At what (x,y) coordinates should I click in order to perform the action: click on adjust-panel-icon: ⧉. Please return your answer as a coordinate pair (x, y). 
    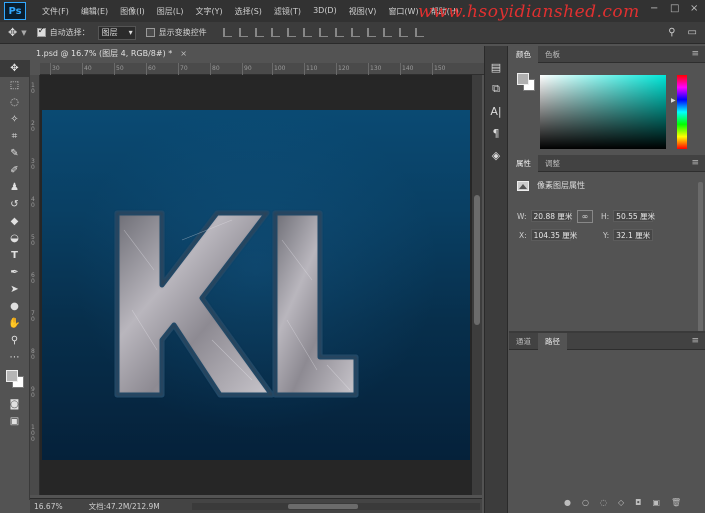
    Looking at the image, I should click on (496, 89).